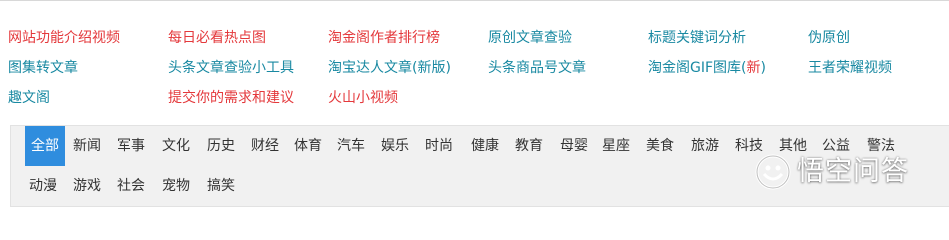 The image size is (949, 240). Describe the element at coordinates (231, 68) in the screenshot. I see `link-toutiao-check-tool: 头条文章查验小工具` at that location.